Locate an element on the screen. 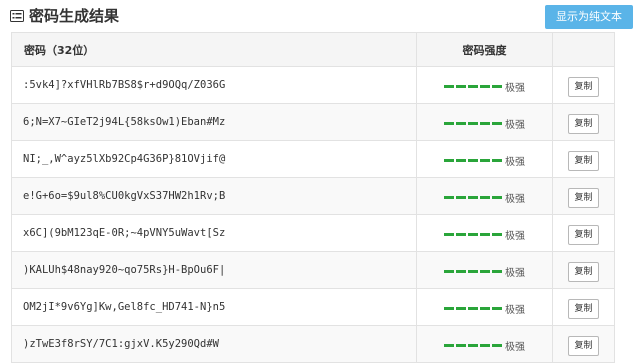 The height and width of the screenshot is (363, 640). password-cell: x6C](9bM123qE-0R;~4pVNY5uWavt[Sz is located at coordinates (214, 233).